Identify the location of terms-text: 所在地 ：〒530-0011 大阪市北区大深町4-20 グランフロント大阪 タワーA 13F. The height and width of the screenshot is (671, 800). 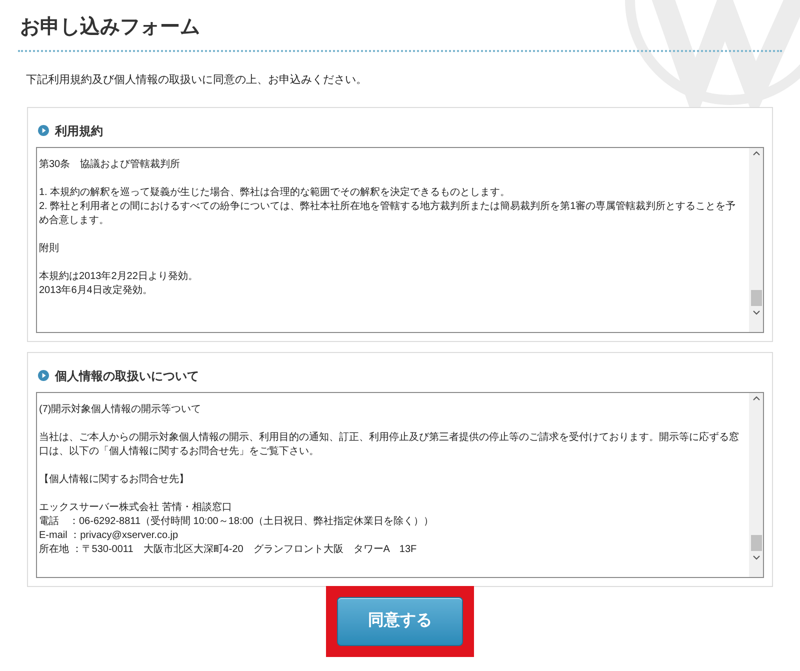
(228, 549).